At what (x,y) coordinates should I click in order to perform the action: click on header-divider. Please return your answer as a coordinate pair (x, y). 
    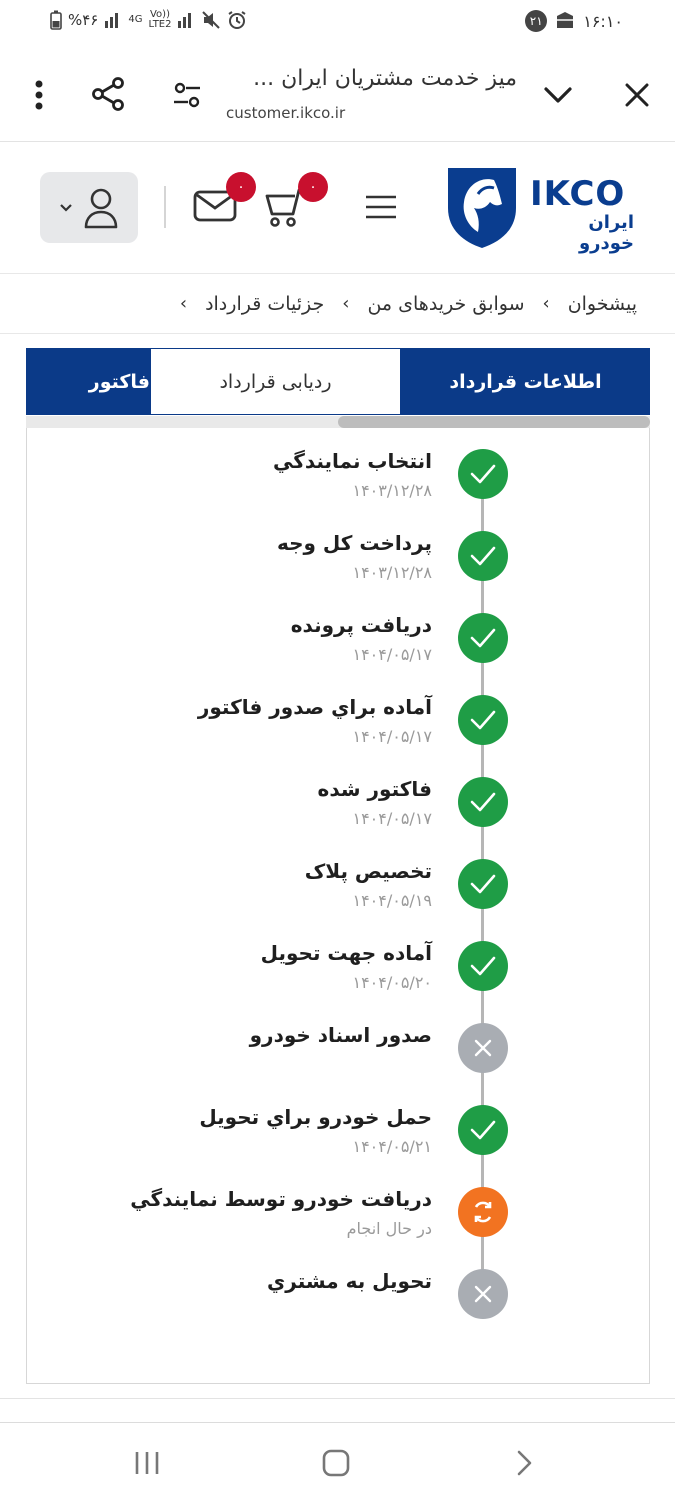
    Looking at the image, I should click on (165, 207).